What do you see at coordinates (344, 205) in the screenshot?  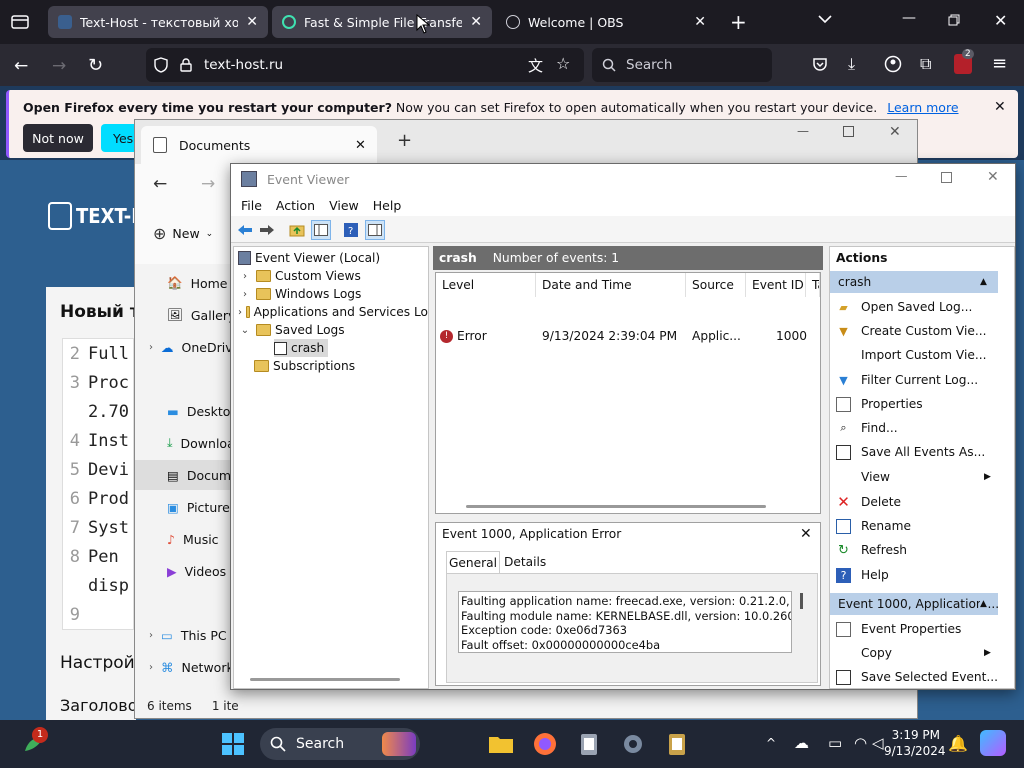 I see `menu-view: View` at bounding box center [344, 205].